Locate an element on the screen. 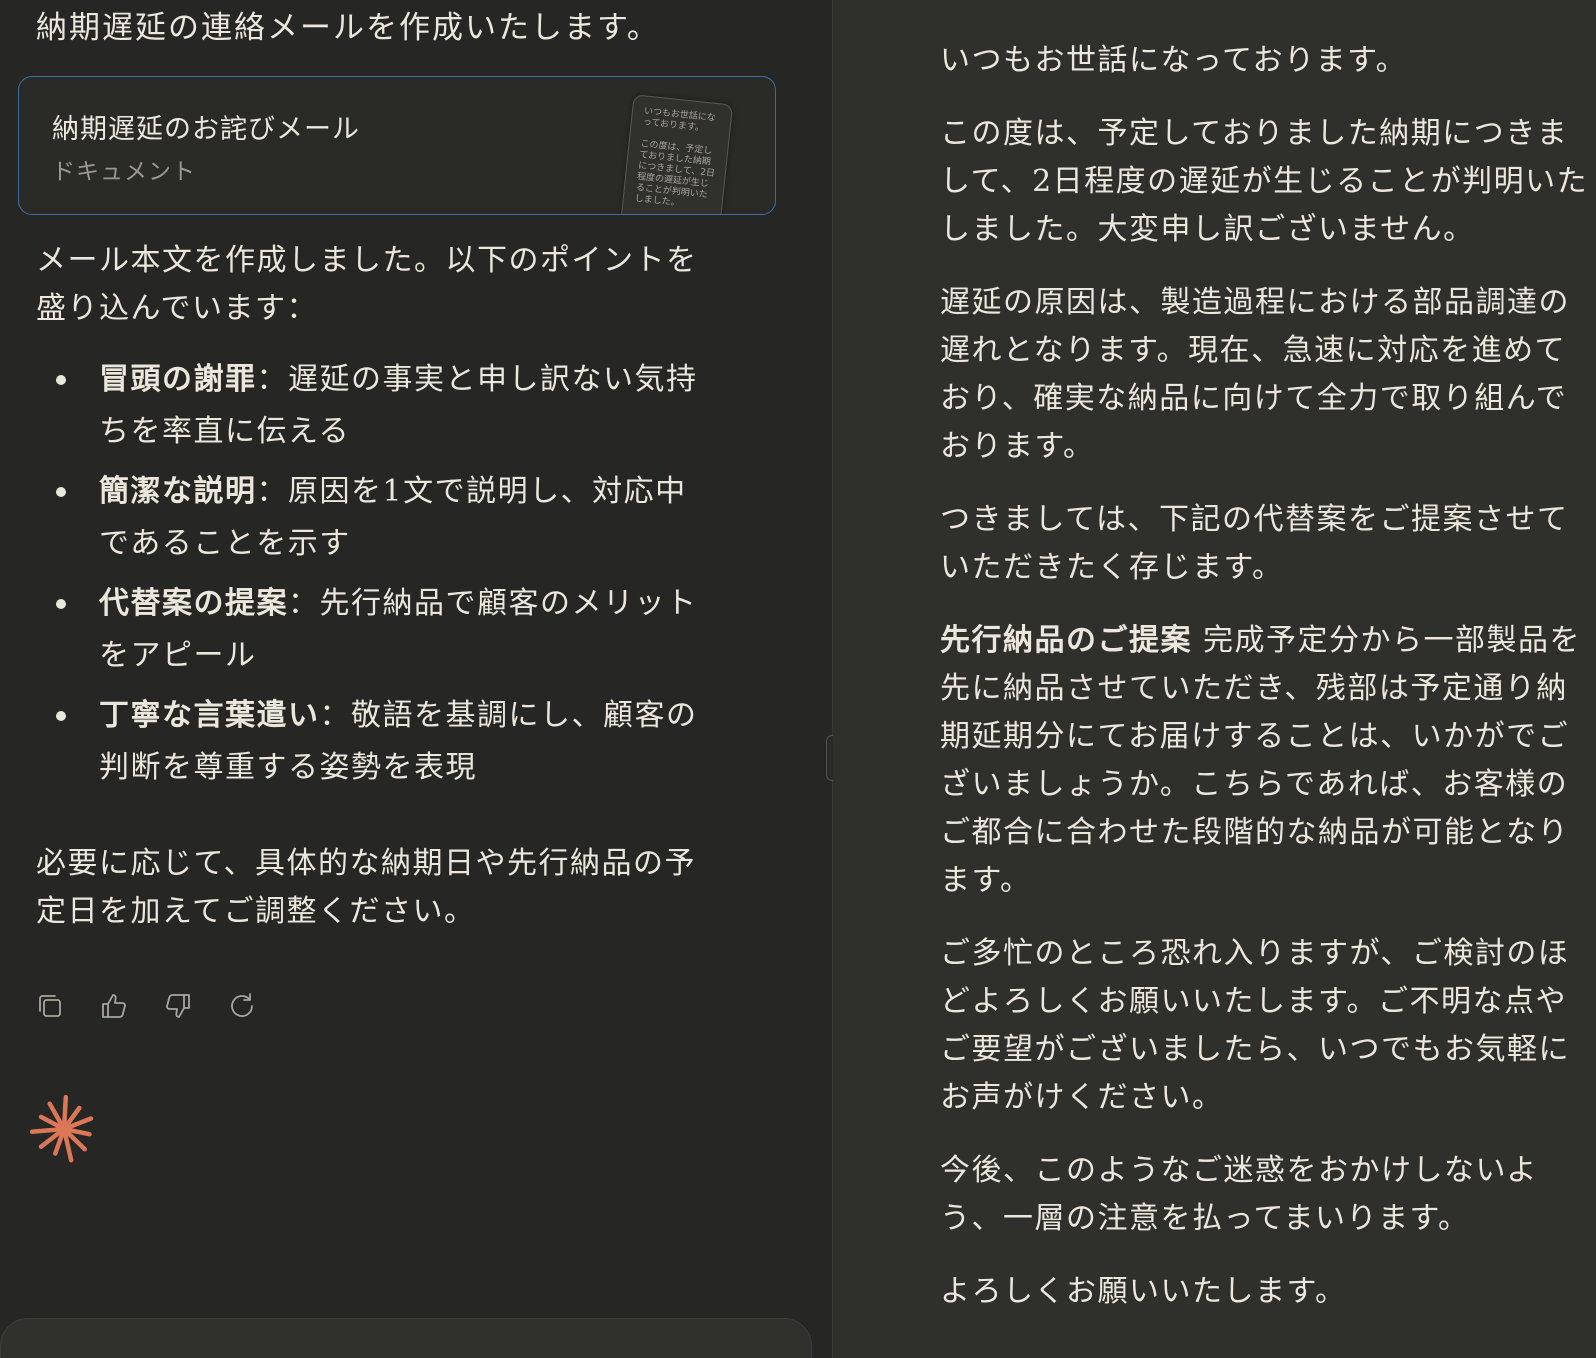 The height and width of the screenshot is (1358, 1596). copy-icon is located at coordinates (50, 1006).